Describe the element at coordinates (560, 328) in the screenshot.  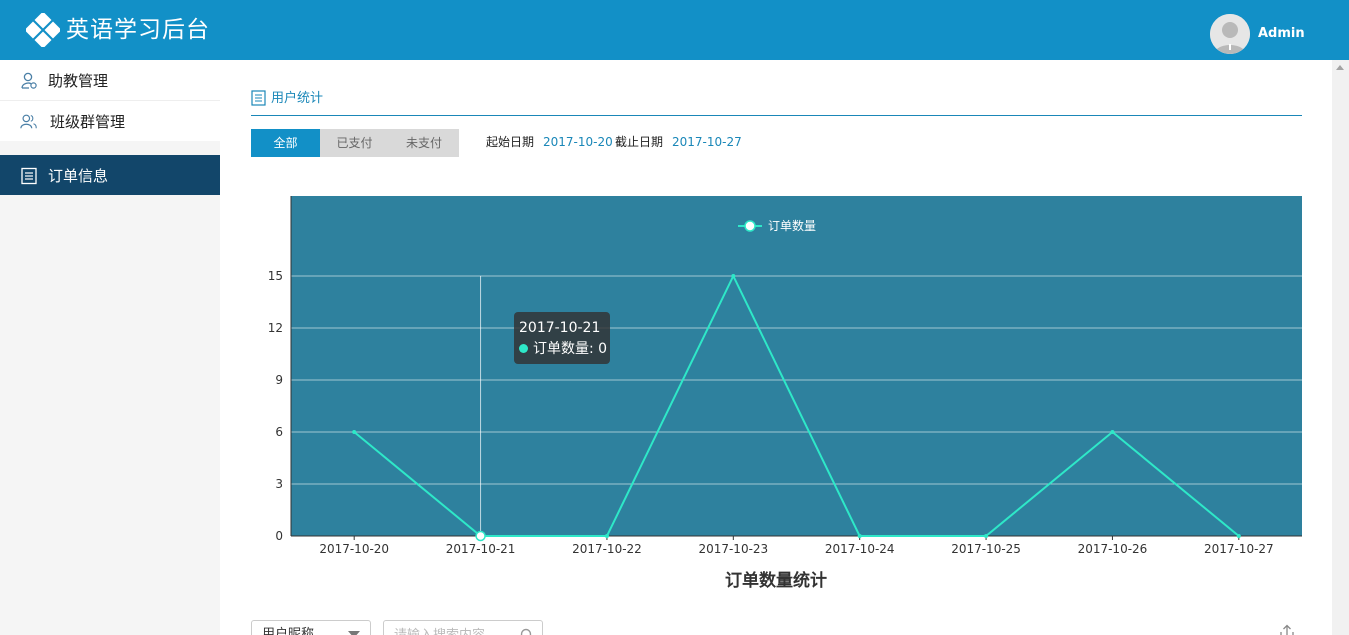
I see `tooltip-date: 2017-10-21` at that location.